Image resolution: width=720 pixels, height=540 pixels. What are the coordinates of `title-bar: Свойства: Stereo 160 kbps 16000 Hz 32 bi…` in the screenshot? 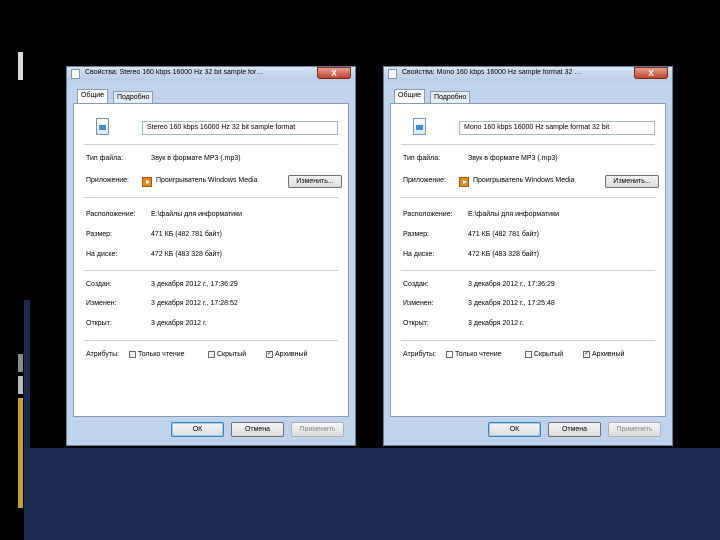 It's located at (211, 74).